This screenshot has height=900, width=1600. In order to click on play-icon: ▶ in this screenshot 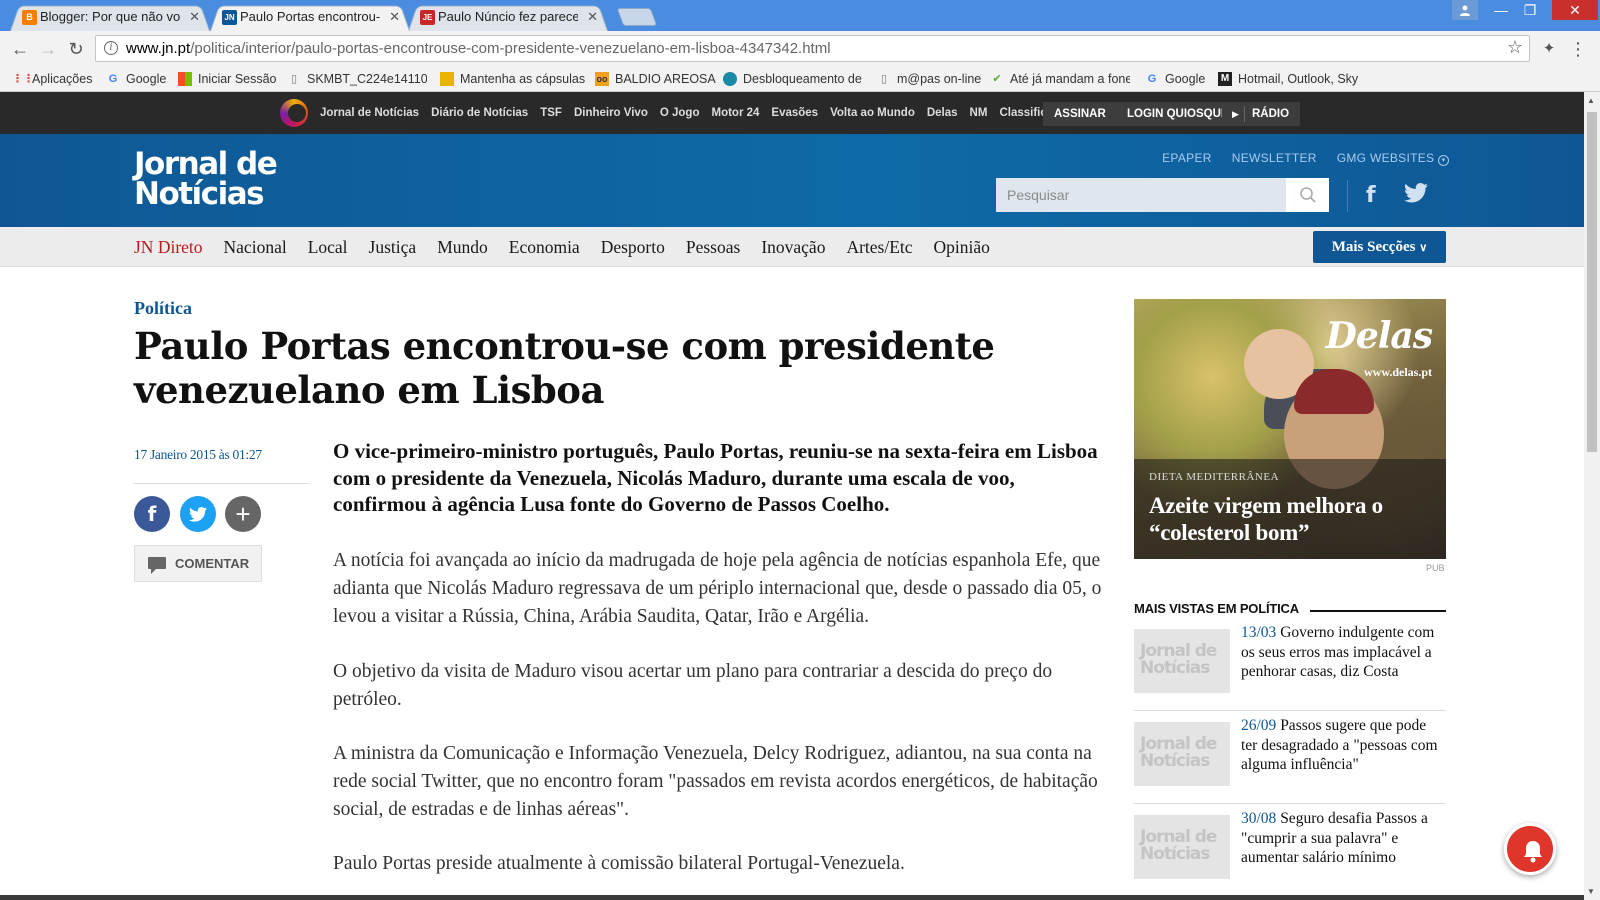, I will do `click(1235, 114)`.